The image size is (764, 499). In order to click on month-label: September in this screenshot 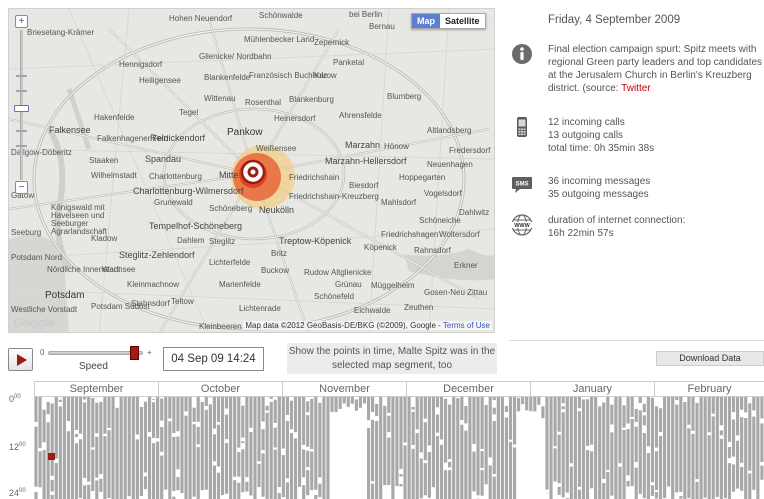, I will do `click(96, 389)`.